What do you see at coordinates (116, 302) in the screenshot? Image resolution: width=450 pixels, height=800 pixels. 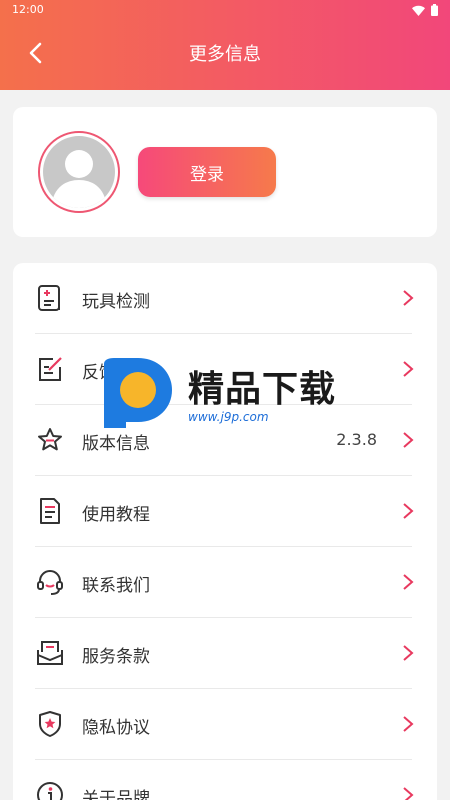 I see `menu-label: 玩具检测` at bounding box center [116, 302].